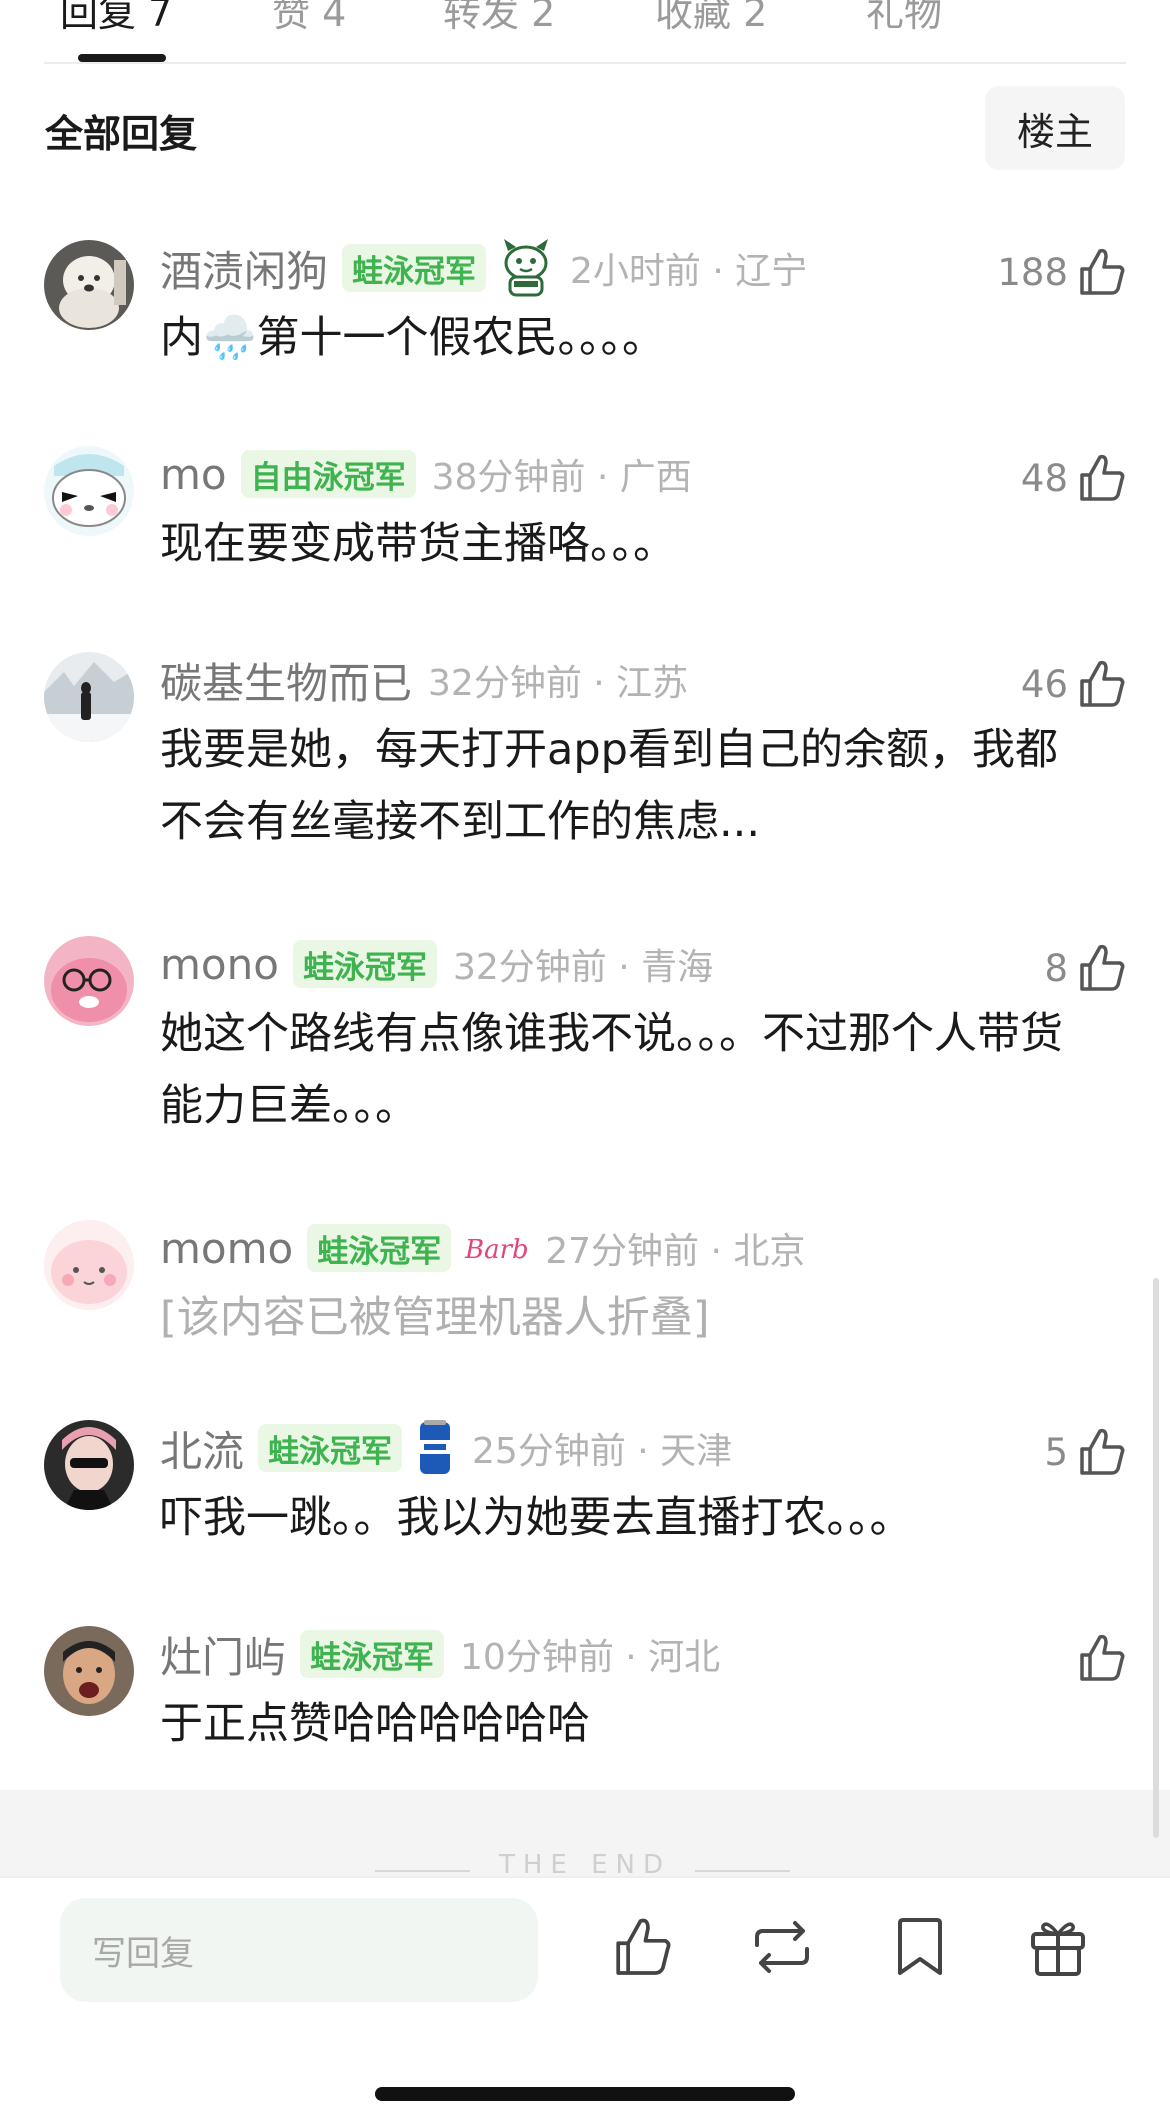  I want to click on timestamp-location: 25分钟前 · 天津, so click(602, 1451).